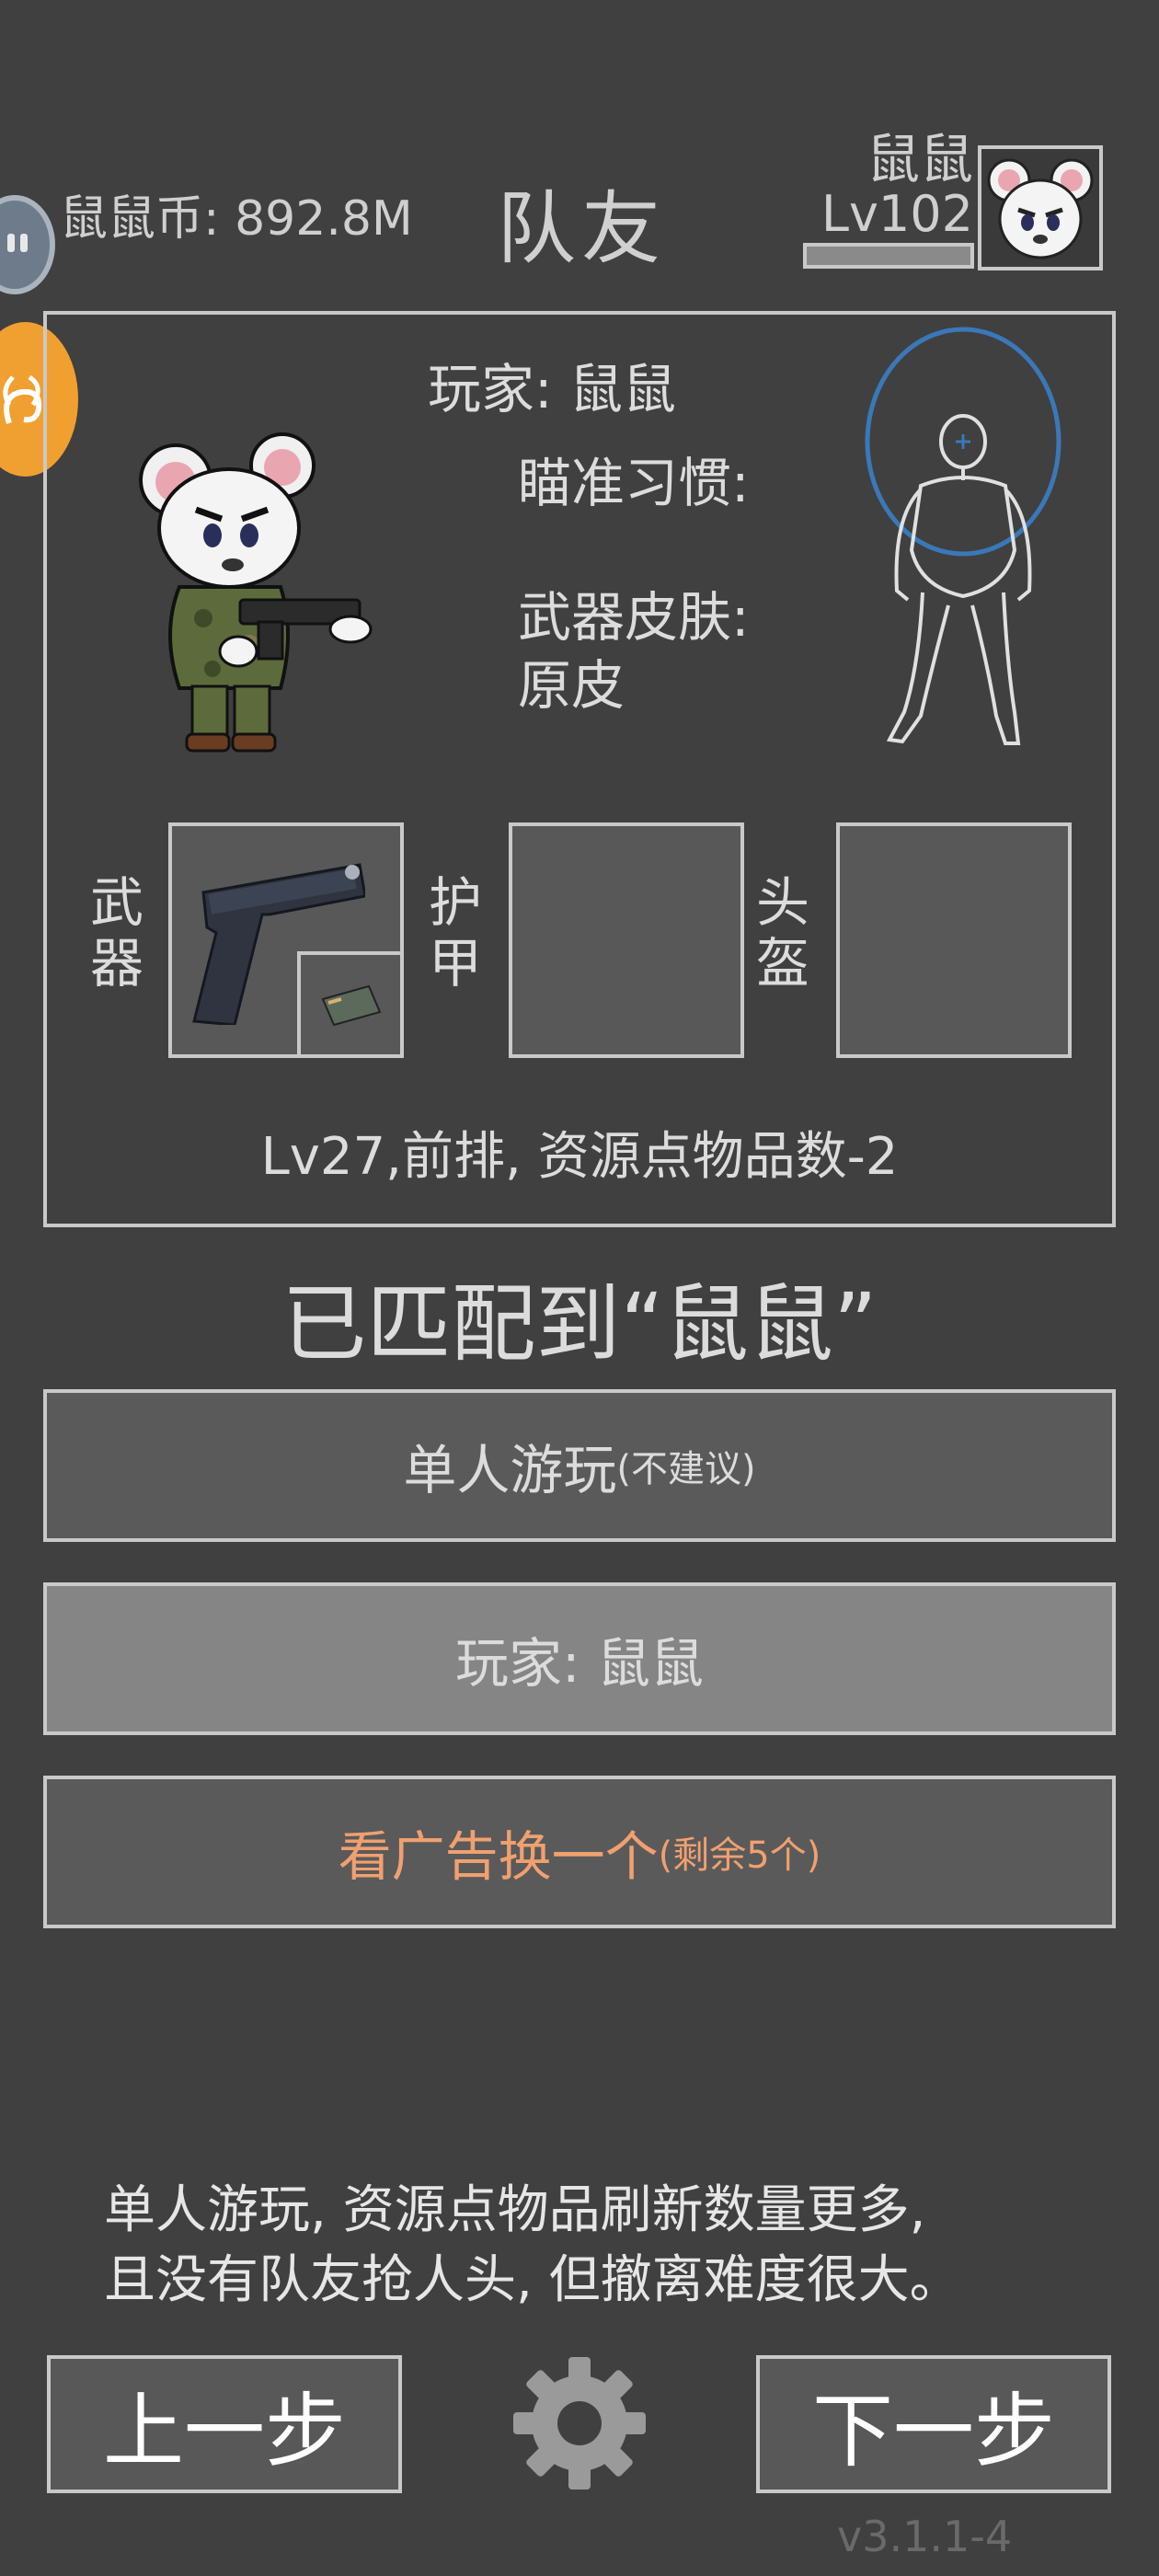  I want to click on weapon-skin-value: 原皮, so click(571, 685).